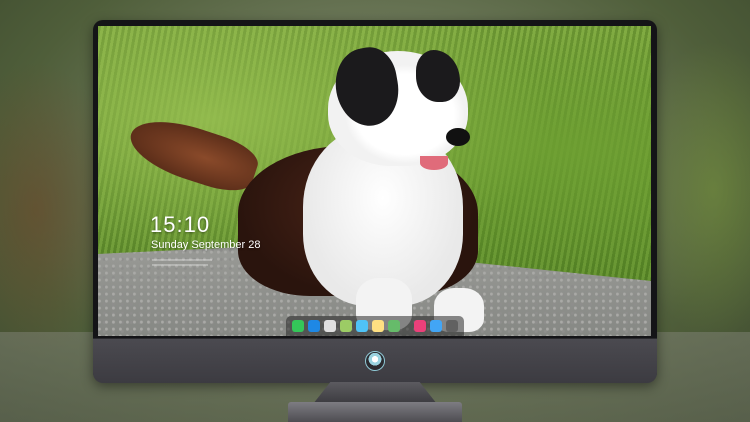  I want to click on files-icon, so click(314, 326).